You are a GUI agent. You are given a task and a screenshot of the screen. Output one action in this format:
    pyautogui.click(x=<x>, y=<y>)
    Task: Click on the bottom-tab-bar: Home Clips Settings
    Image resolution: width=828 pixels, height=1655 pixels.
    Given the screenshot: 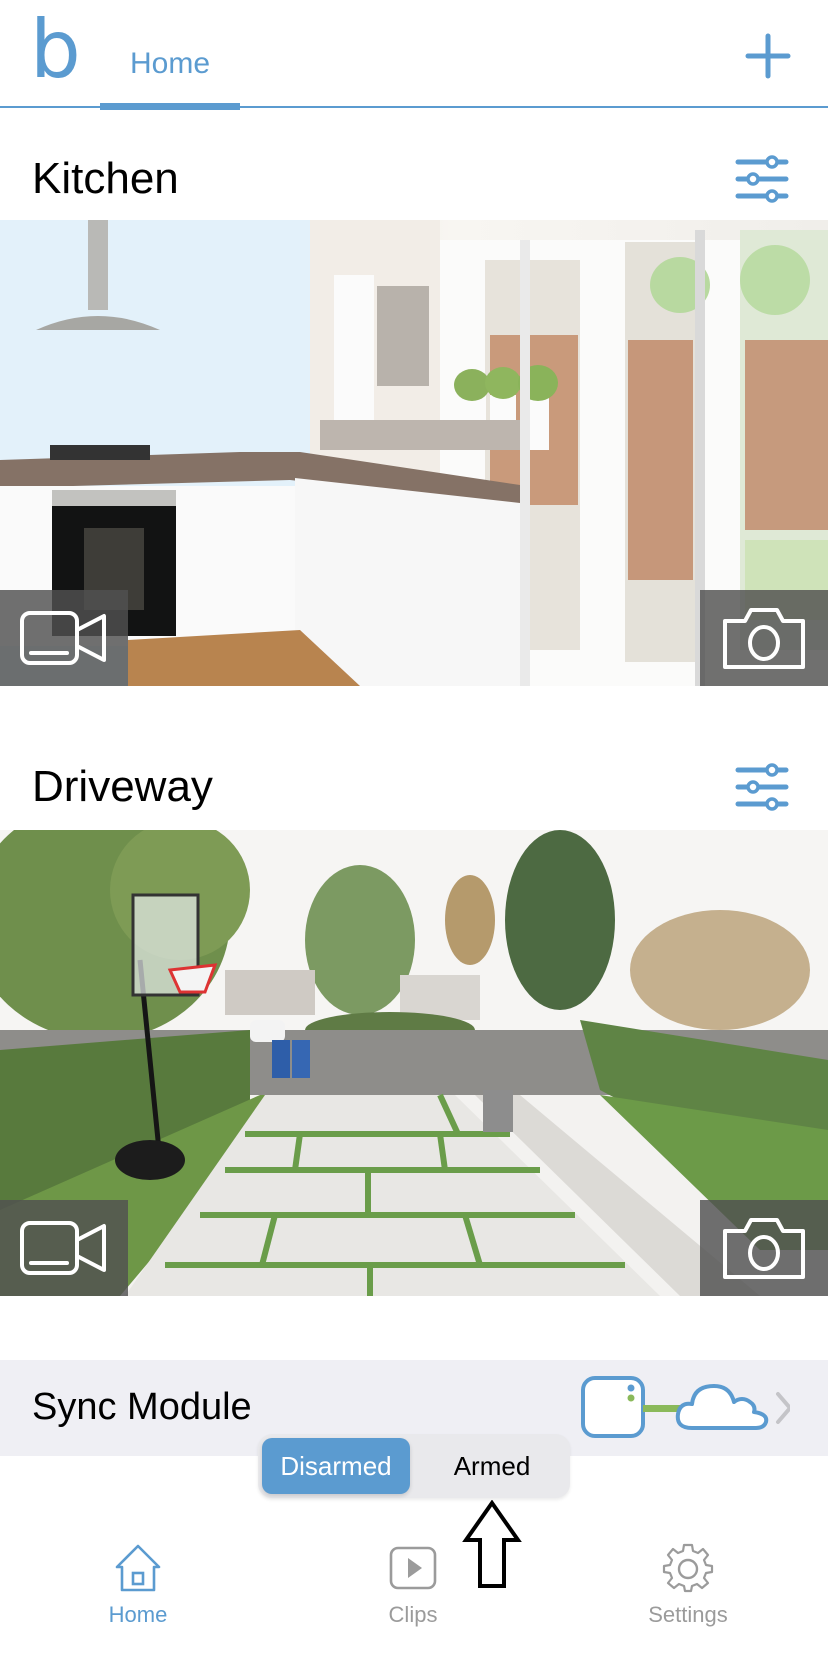 What is the action you would take?
    pyautogui.click(x=414, y=1592)
    